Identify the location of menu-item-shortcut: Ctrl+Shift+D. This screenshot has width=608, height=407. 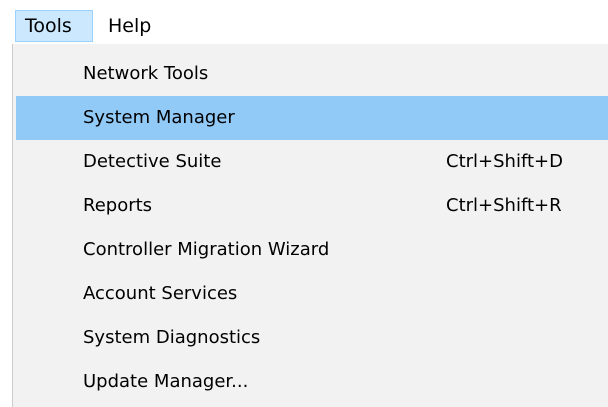
(504, 161).